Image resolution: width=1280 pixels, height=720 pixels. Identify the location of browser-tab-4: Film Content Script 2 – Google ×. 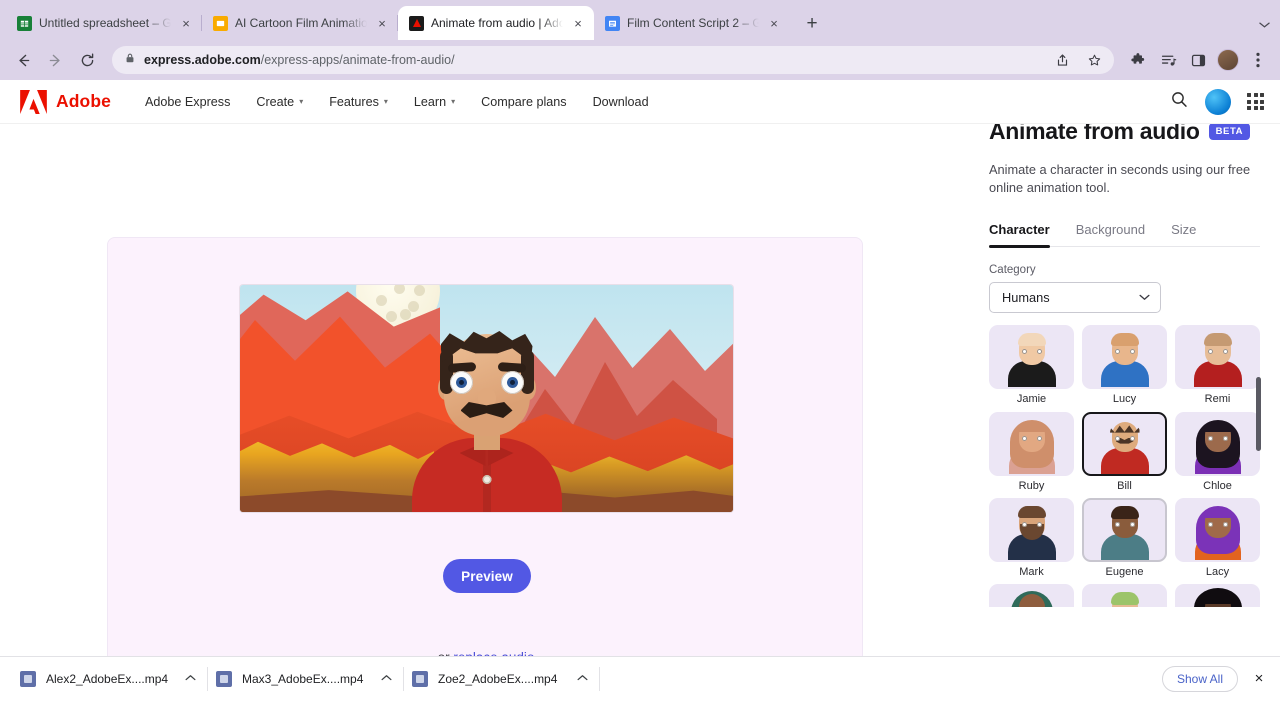
(692, 23).